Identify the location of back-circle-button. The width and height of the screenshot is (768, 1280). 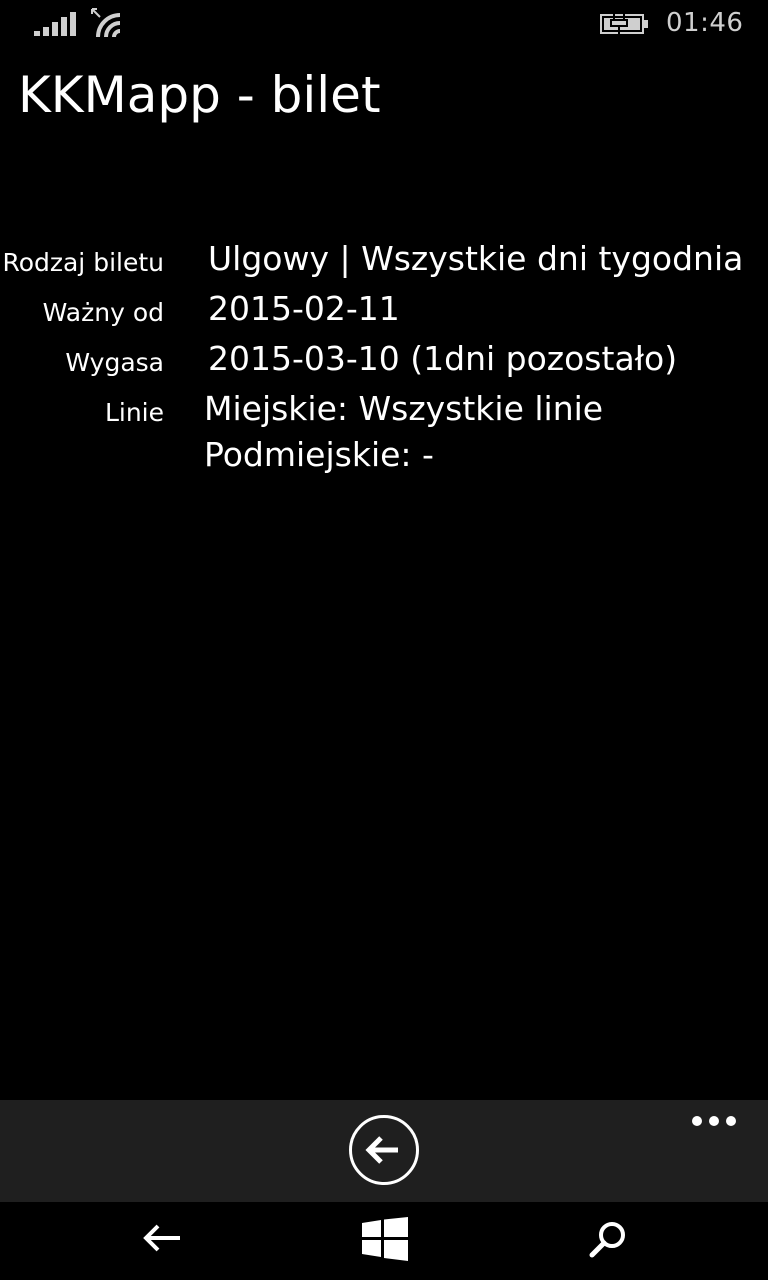
(384, 1150).